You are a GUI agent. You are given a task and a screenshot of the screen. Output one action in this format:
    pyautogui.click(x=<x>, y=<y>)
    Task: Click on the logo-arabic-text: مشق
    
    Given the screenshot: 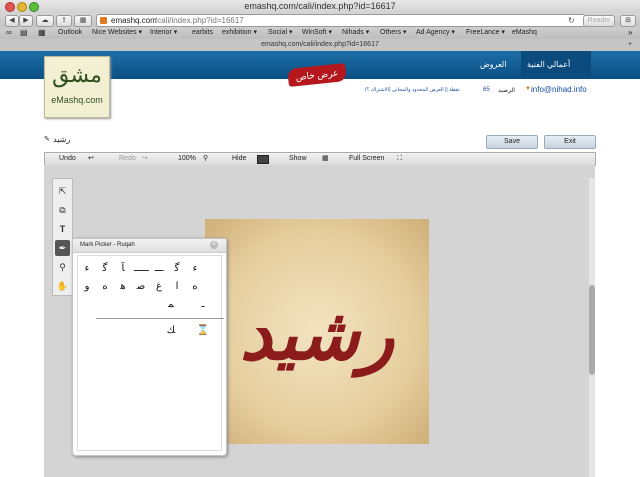 What is the action you would take?
    pyautogui.click(x=77, y=75)
    